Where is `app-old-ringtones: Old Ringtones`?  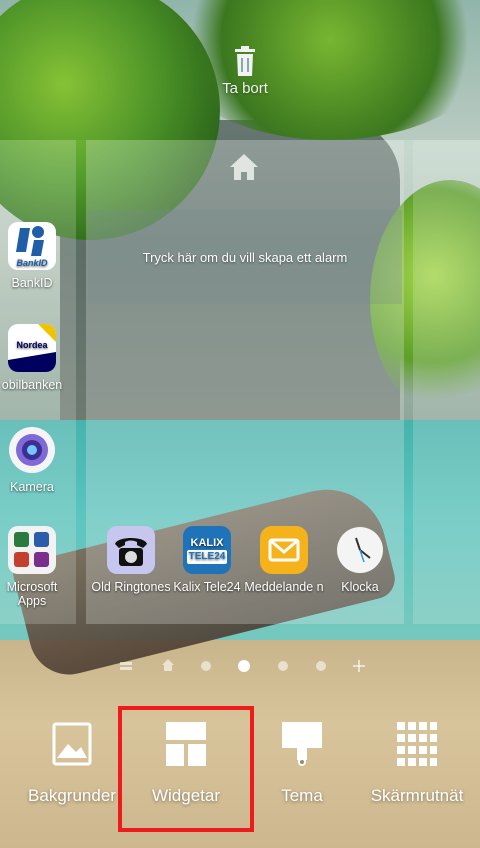 app-old-ringtones: Old Ringtones is located at coordinates (131, 560).